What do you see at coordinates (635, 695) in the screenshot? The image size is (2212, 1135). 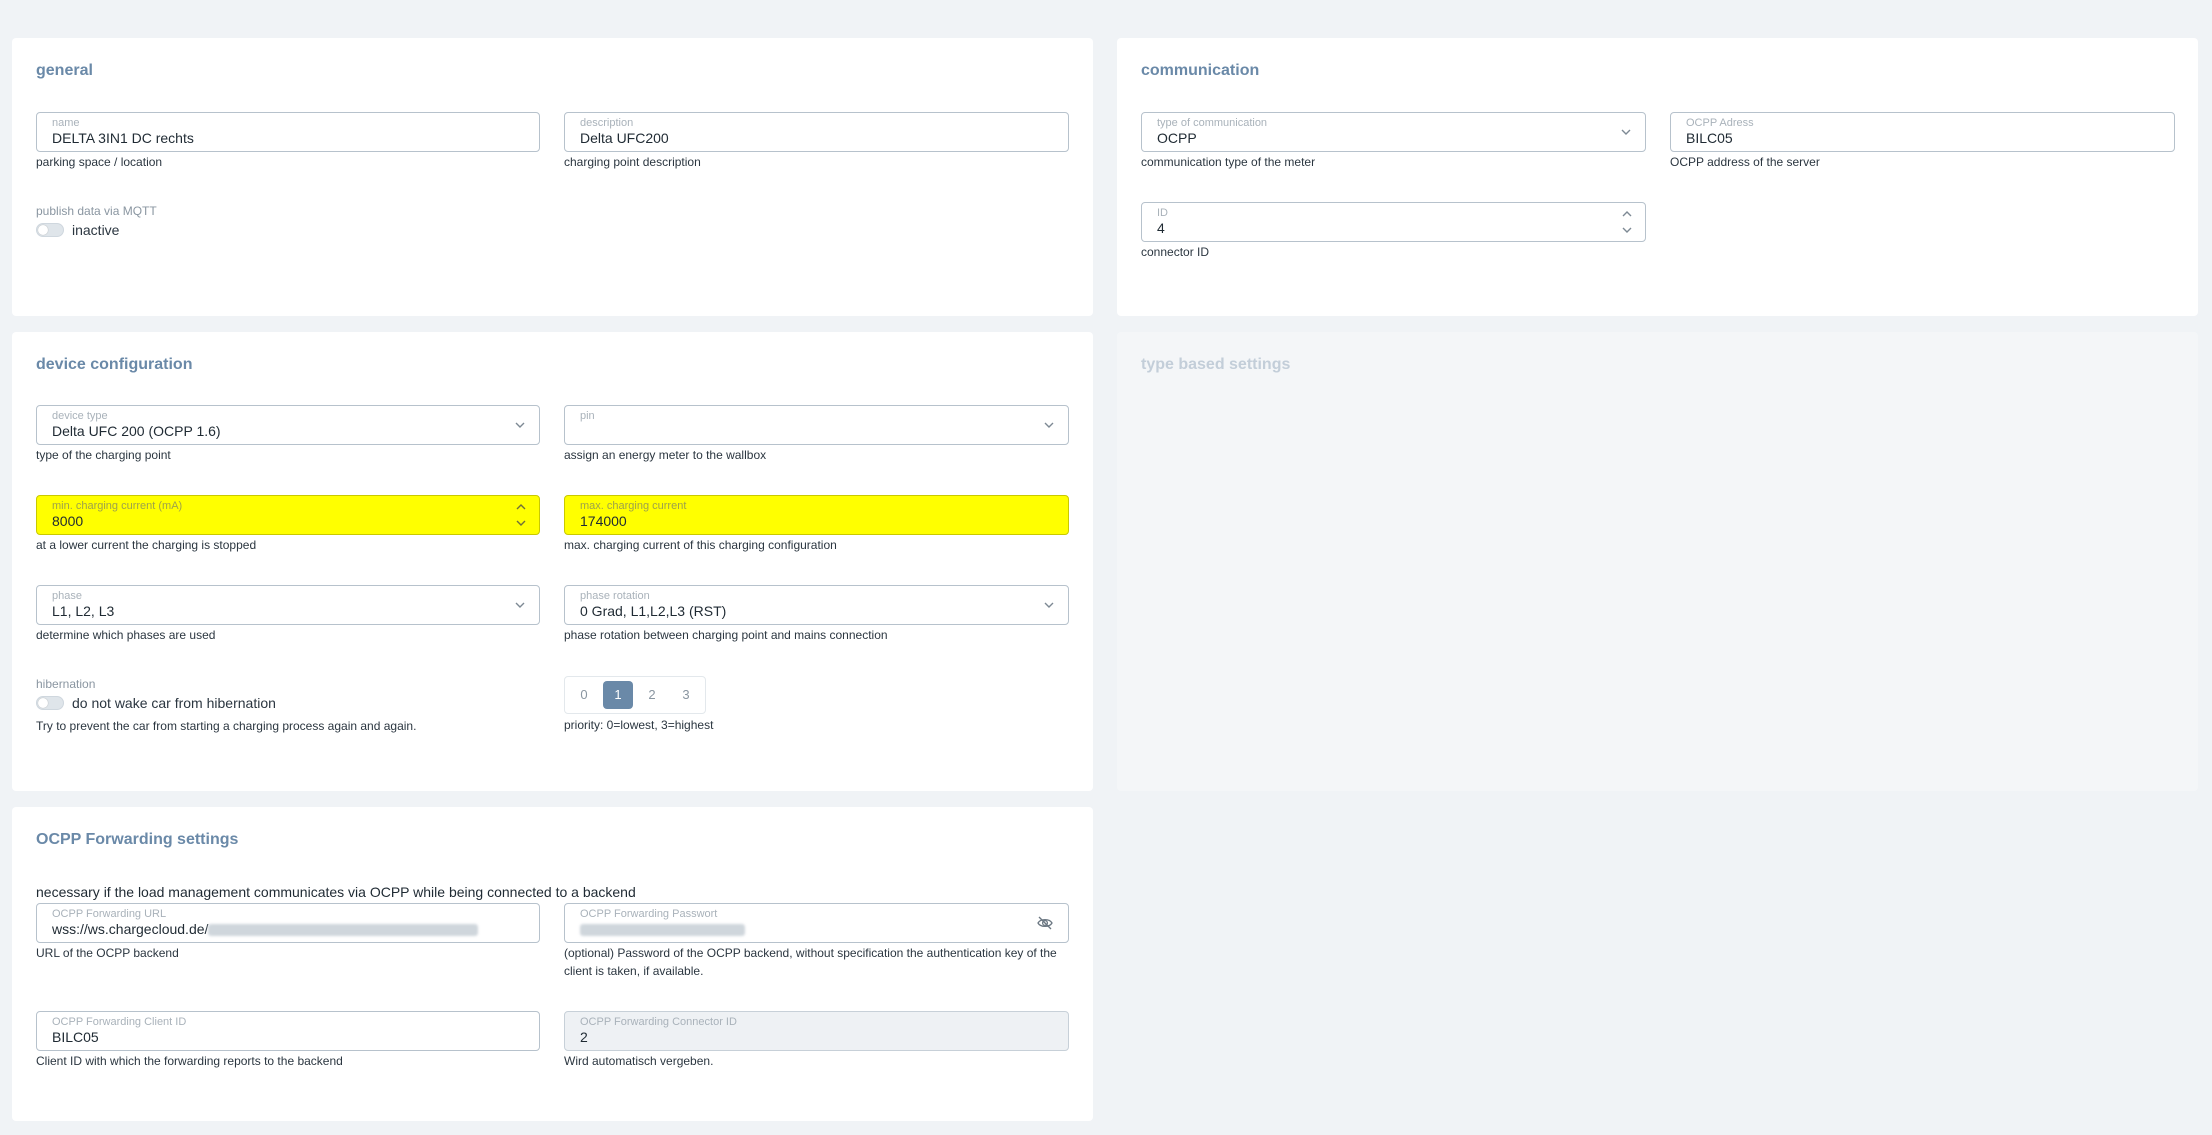 I see `priority-selector: 0 1 2 3` at bounding box center [635, 695].